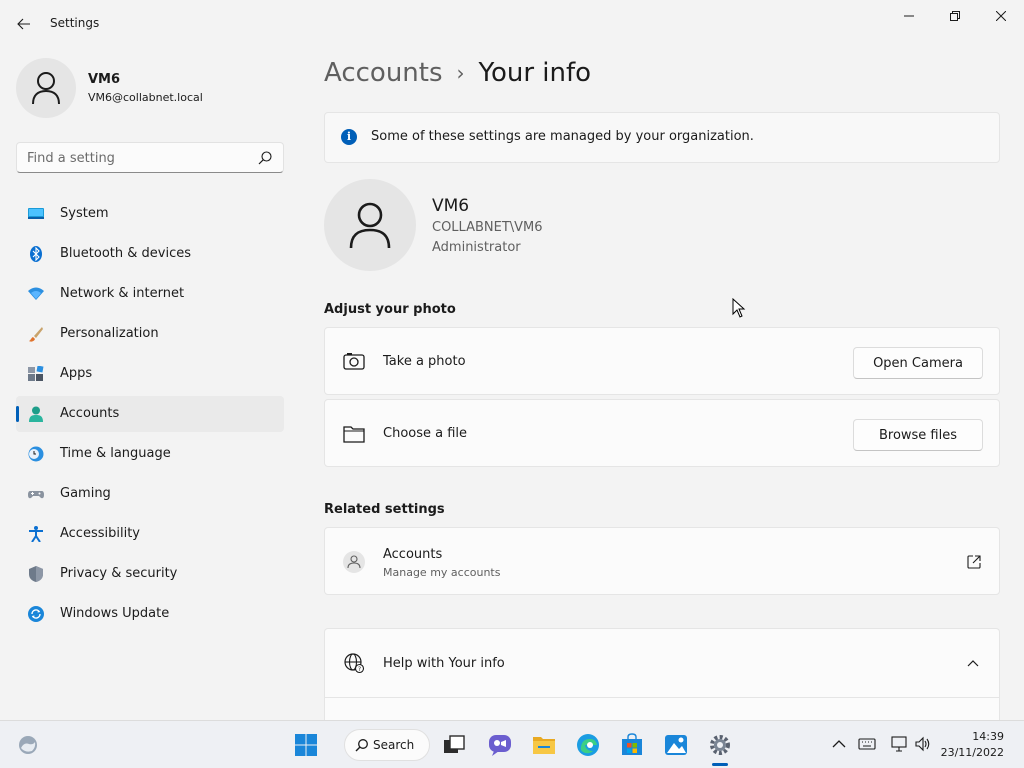 The height and width of the screenshot is (768, 1024). What do you see at coordinates (354, 434) in the screenshot?
I see `folder-icon` at bounding box center [354, 434].